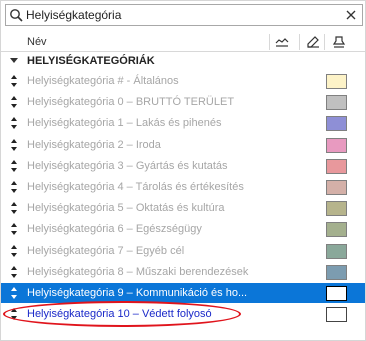 Image resolution: width=366 pixels, height=341 pixels. I want to click on close-icon, so click(351, 15).